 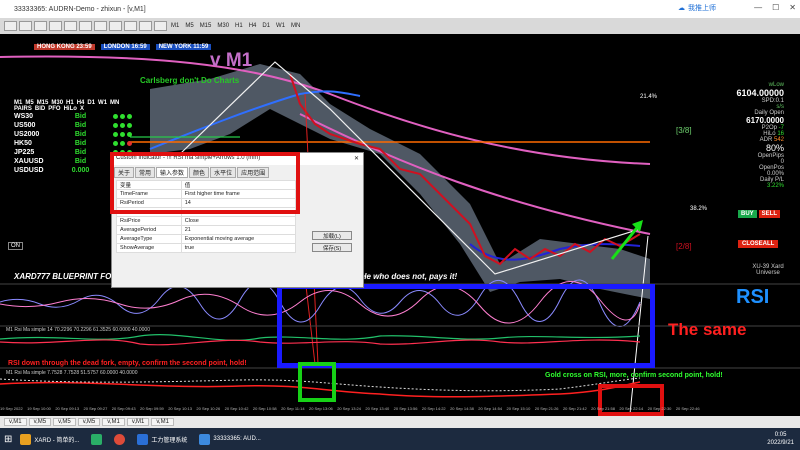 What do you see at coordinates (64, 47) in the screenshot?
I see `session-hong-kong: HONG KONG 23:59` at bounding box center [64, 47].